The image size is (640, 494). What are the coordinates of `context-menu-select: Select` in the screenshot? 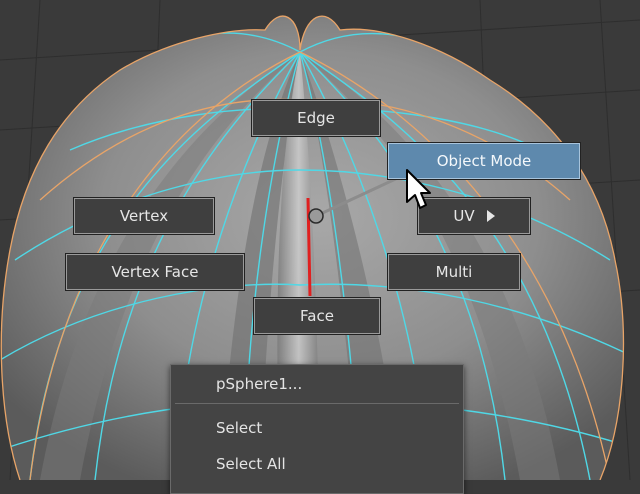 It's located at (317, 428).